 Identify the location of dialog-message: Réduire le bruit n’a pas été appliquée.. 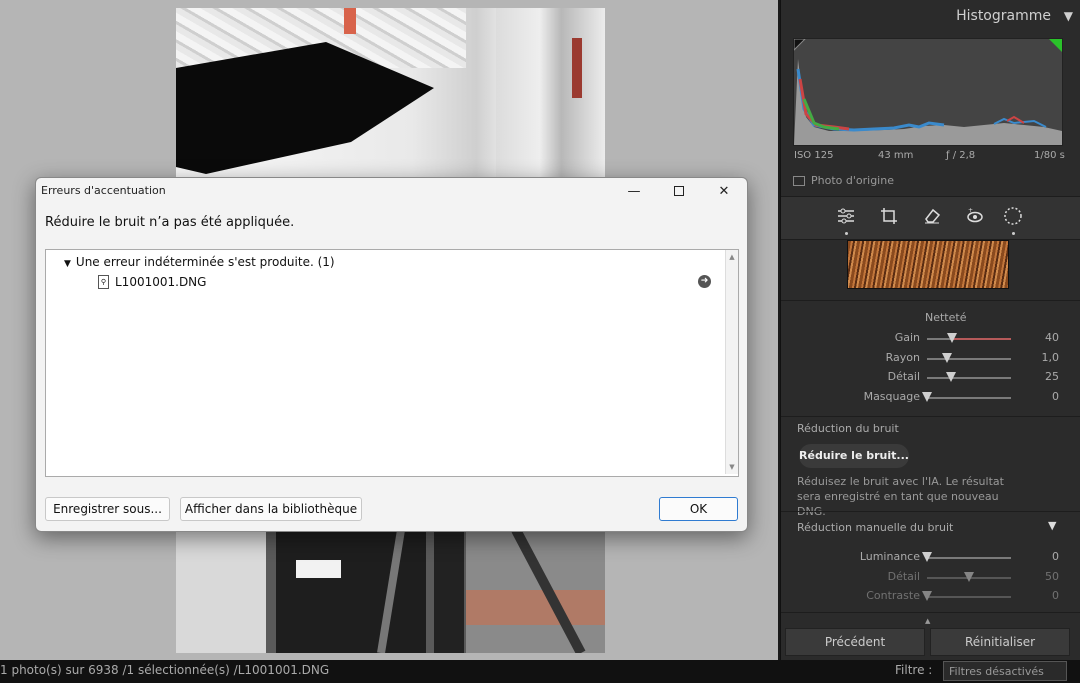
(170, 222).